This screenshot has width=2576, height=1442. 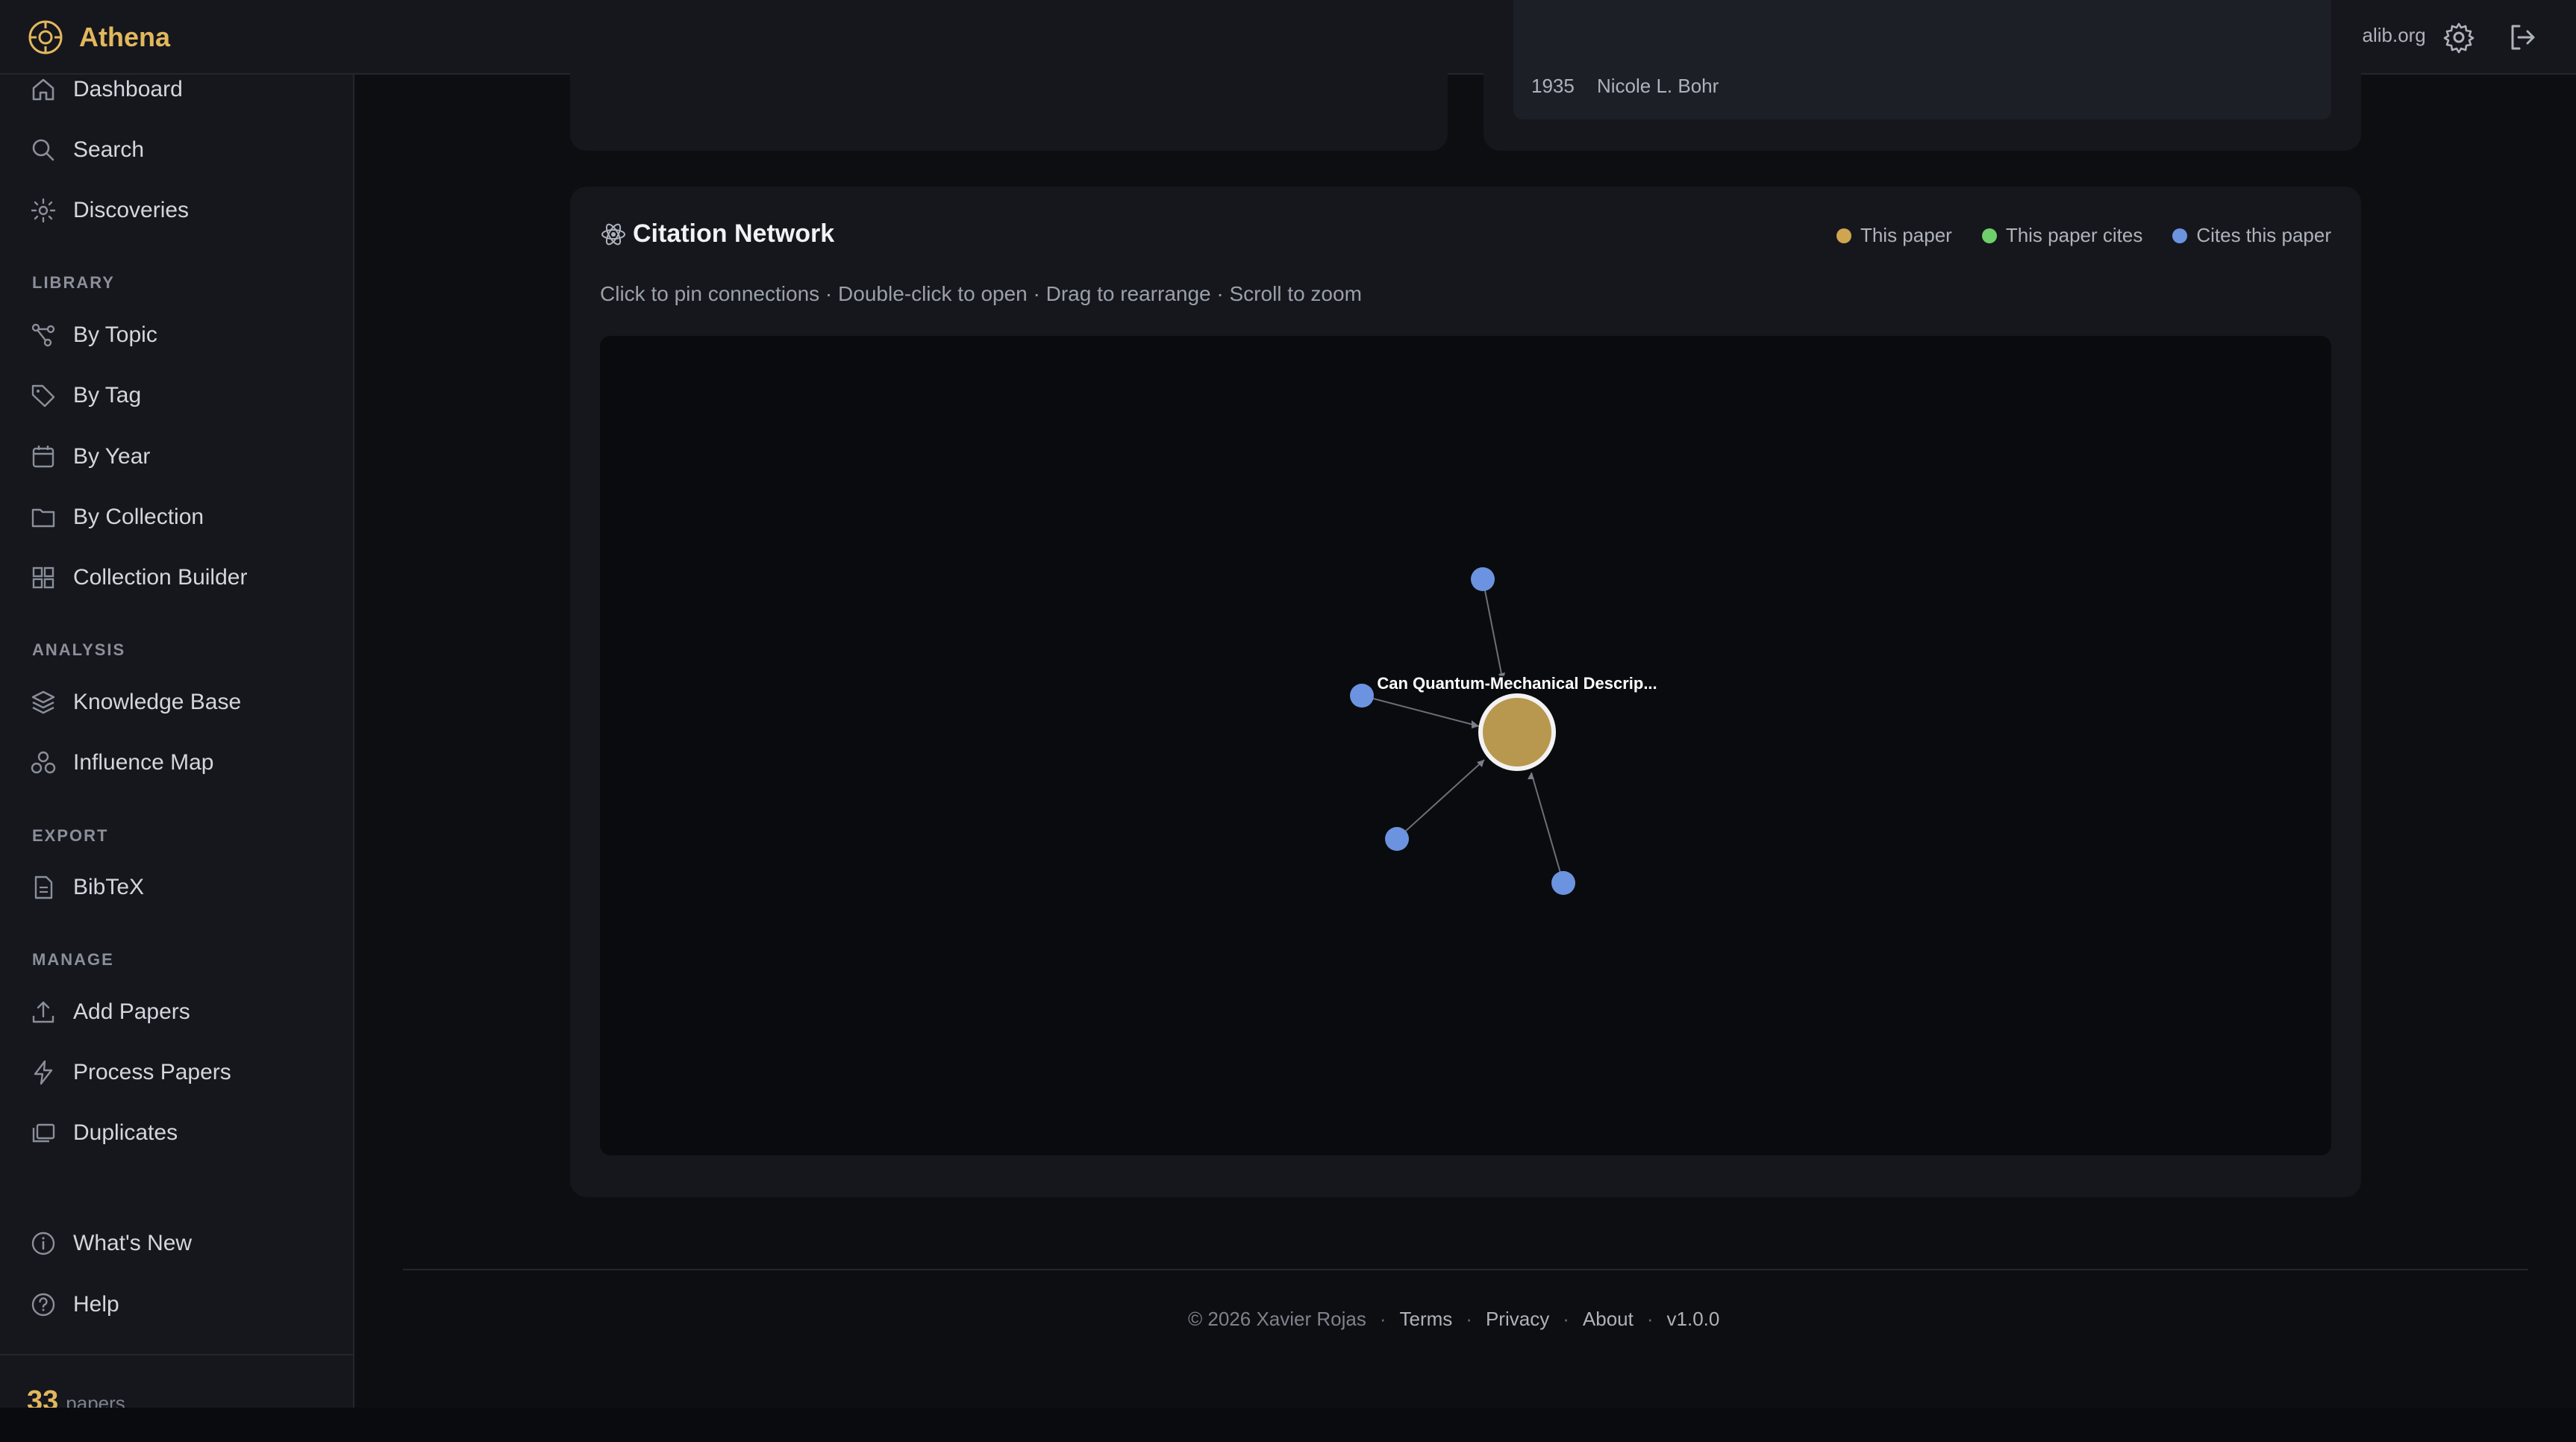 I want to click on sidebar-item-label: Search, so click(x=109, y=149).